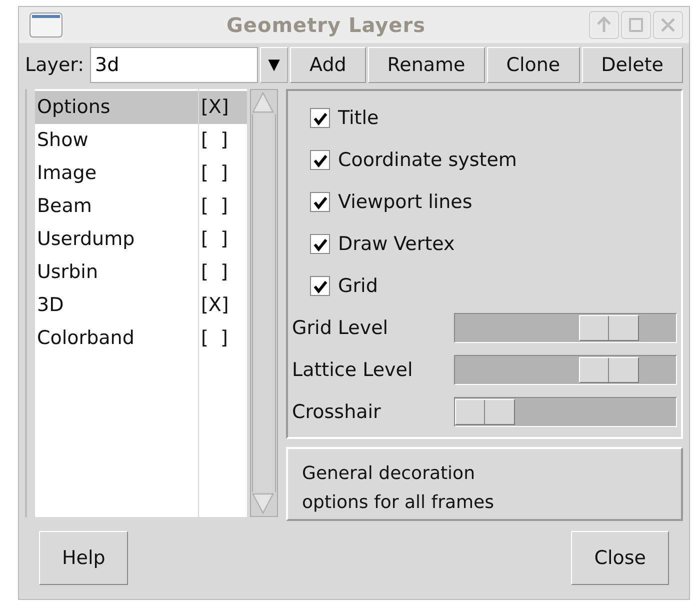 This screenshot has height=603, width=700. Describe the element at coordinates (116, 239) in the screenshot. I see `layer-item: Userdump` at that location.